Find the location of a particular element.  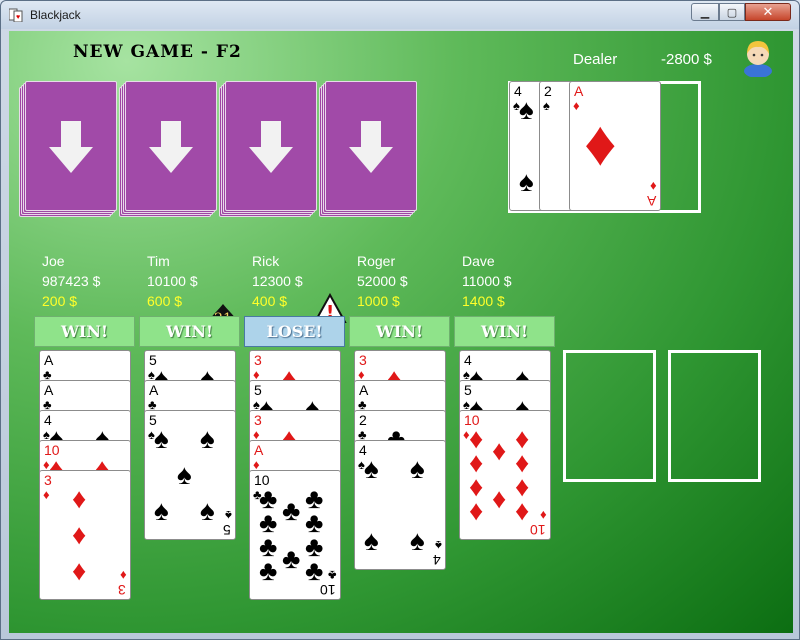

card-suit: ♣ is located at coordinates (332, 575).